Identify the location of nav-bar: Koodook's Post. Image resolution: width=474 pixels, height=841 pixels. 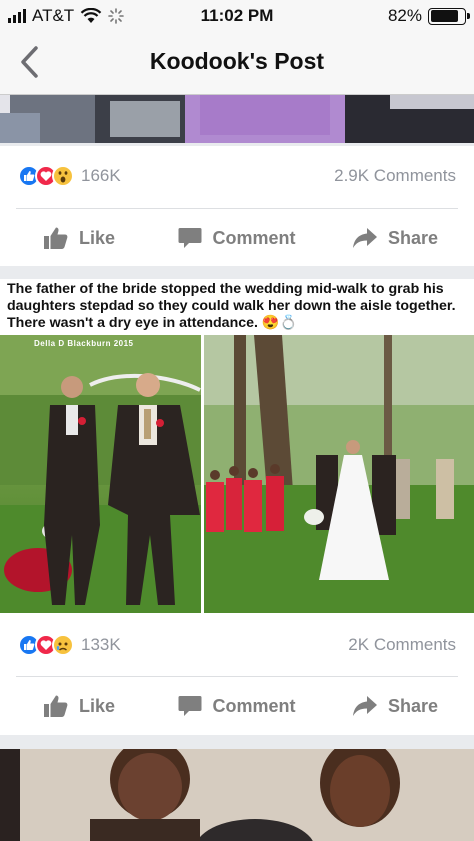
(237, 62).